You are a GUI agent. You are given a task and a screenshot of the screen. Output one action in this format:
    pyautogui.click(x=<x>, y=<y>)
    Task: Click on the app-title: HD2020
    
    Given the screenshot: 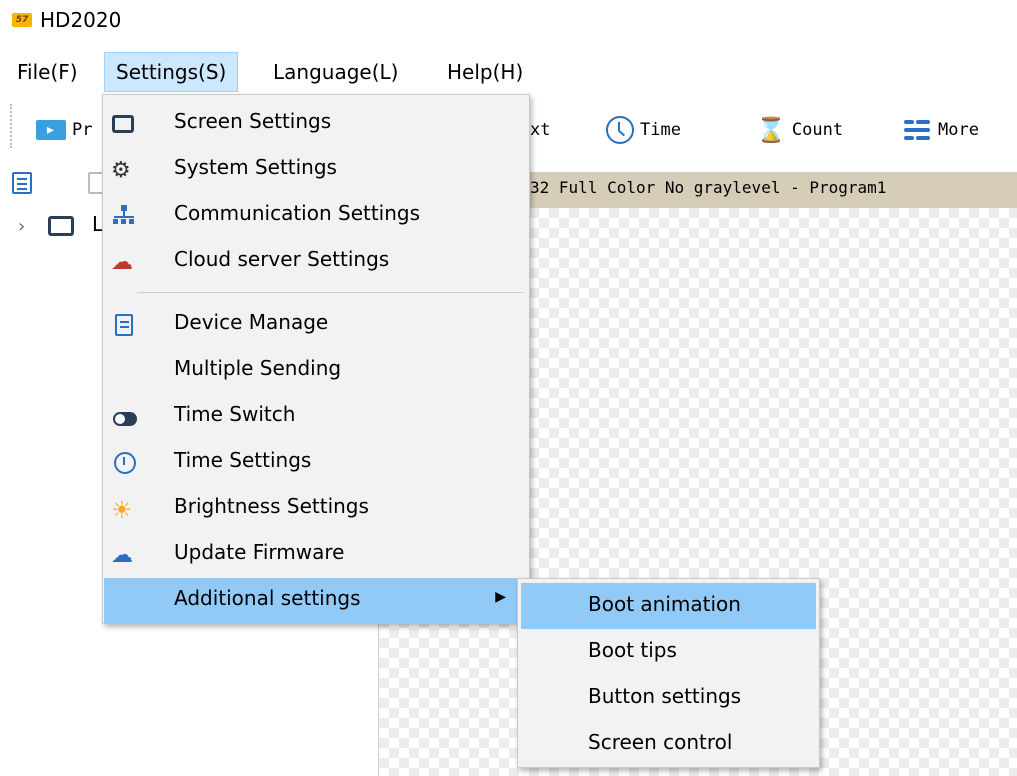 What is the action you would take?
    pyautogui.click(x=81, y=20)
    